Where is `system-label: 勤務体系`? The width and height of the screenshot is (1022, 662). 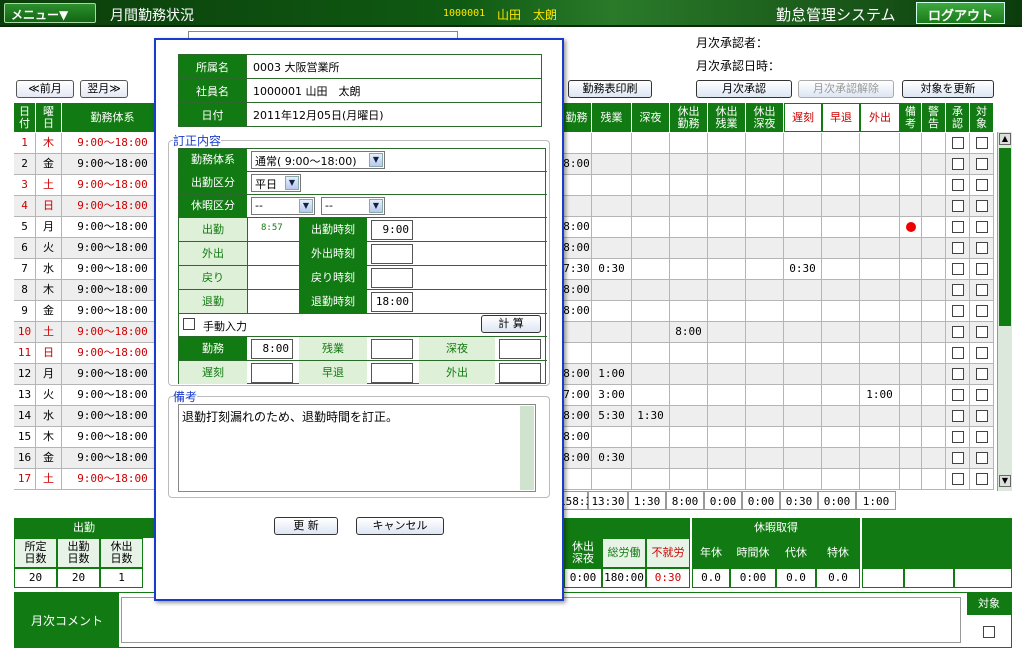
system-label: 勤務体系 is located at coordinates (213, 160).